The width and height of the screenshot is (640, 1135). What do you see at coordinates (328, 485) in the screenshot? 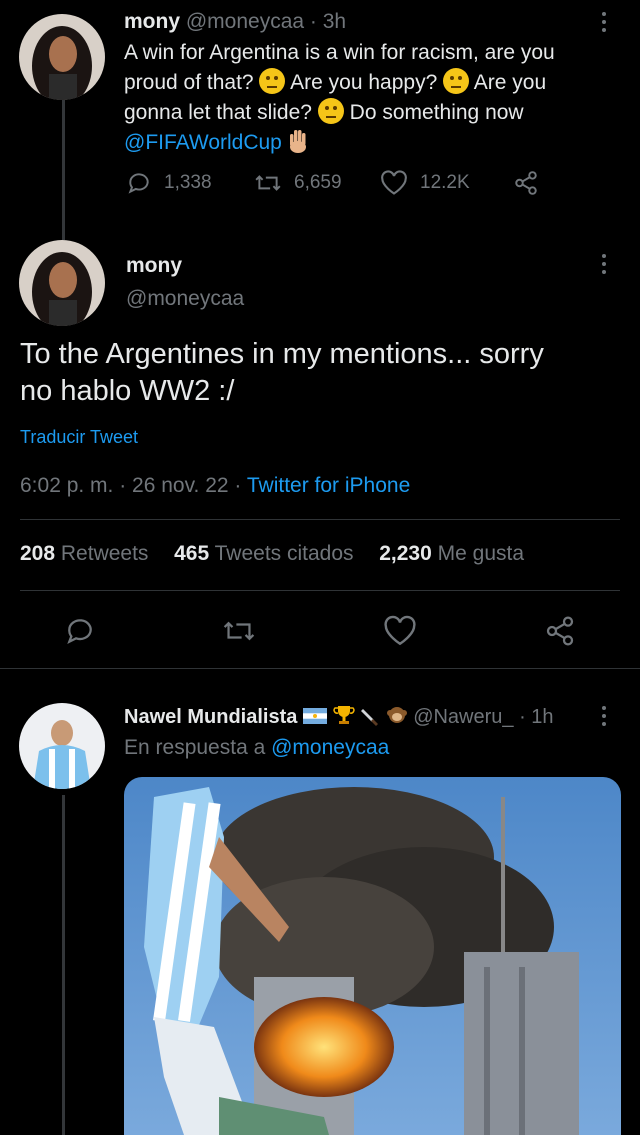
I see `tweet-source-link: Twitter for iPhone` at bounding box center [328, 485].